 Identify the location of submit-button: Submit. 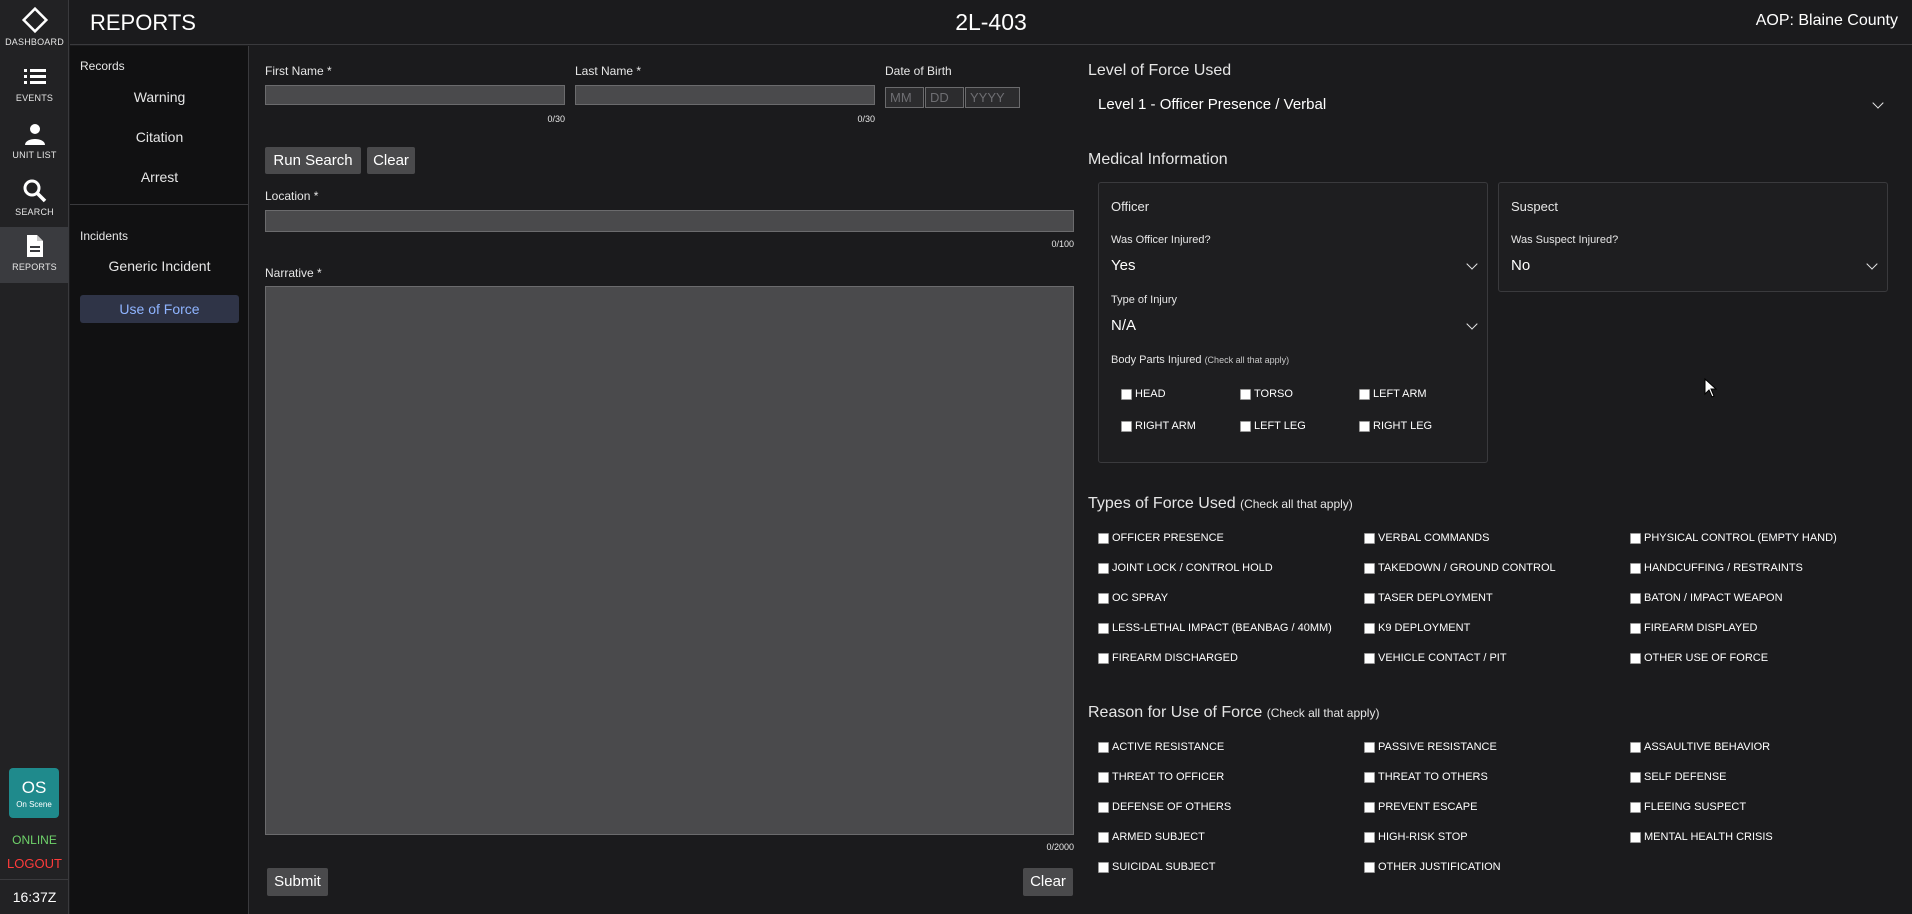
(297, 882).